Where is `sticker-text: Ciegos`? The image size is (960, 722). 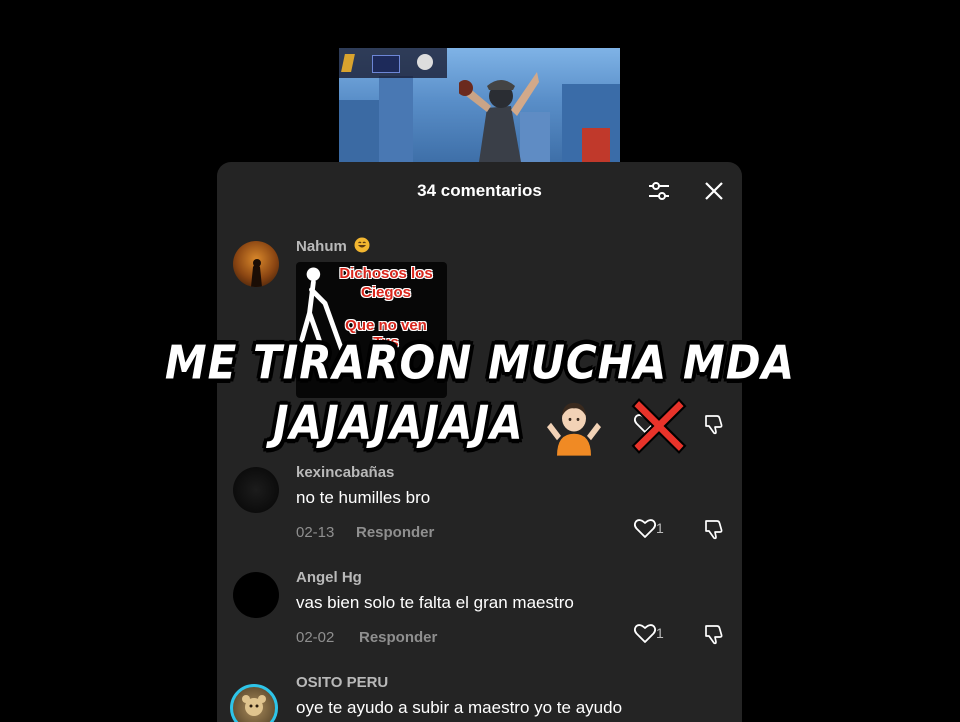 sticker-text: Ciegos is located at coordinates (385, 292).